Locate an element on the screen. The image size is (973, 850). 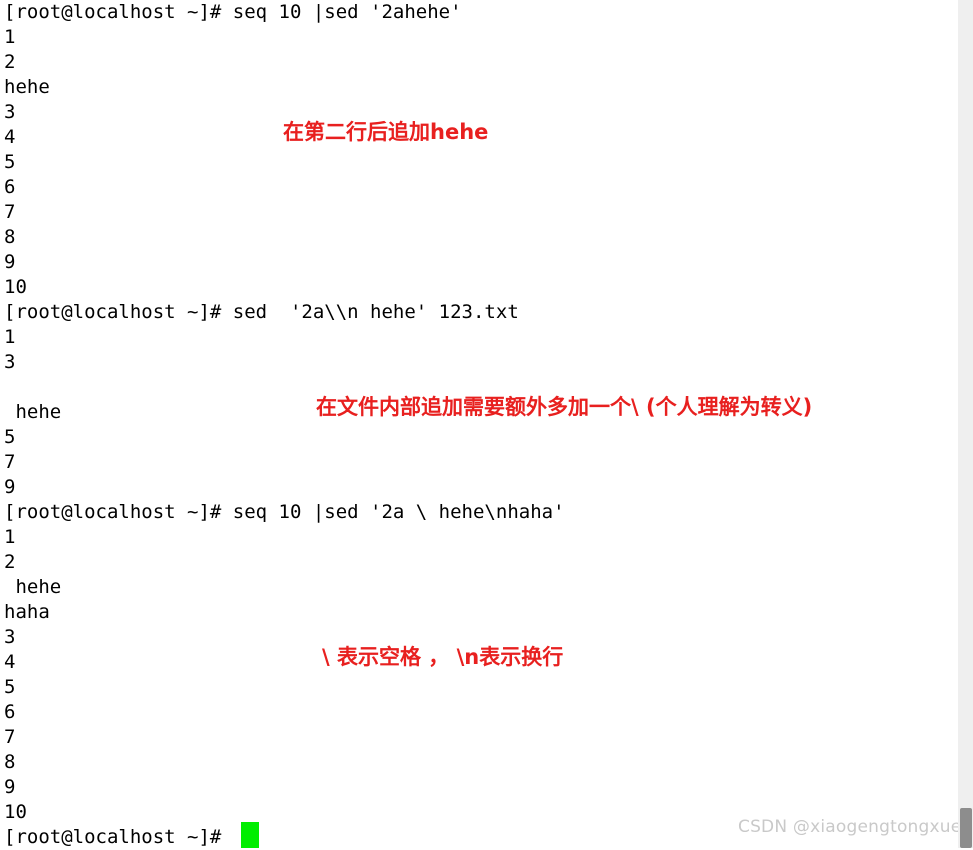
annotation-escape-inside-file: 在文件内部追加需要额外多加一个\ (个人理解为转义) is located at coordinates (564, 407).